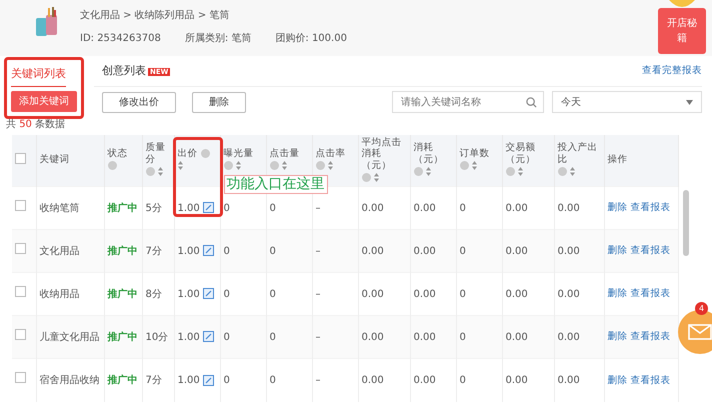  What do you see at coordinates (60, 294) in the screenshot?
I see `table-cell: 收纳用品` at bounding box center [60, 294].